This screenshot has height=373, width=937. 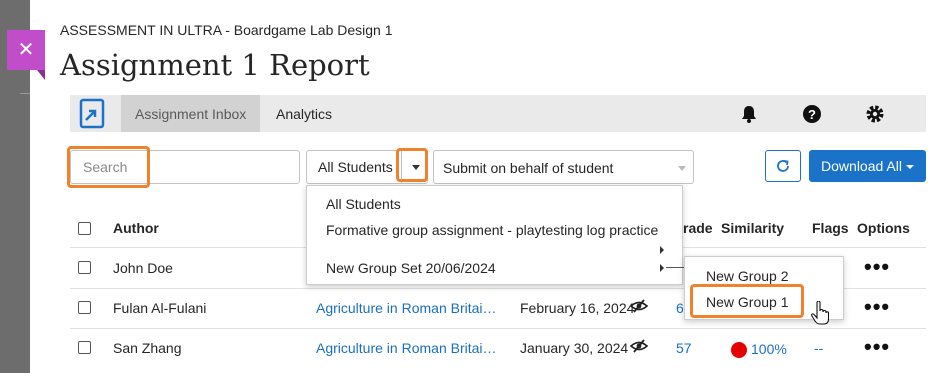 I want to click on turnitin-logo-icon, so click(x=92, y=113).